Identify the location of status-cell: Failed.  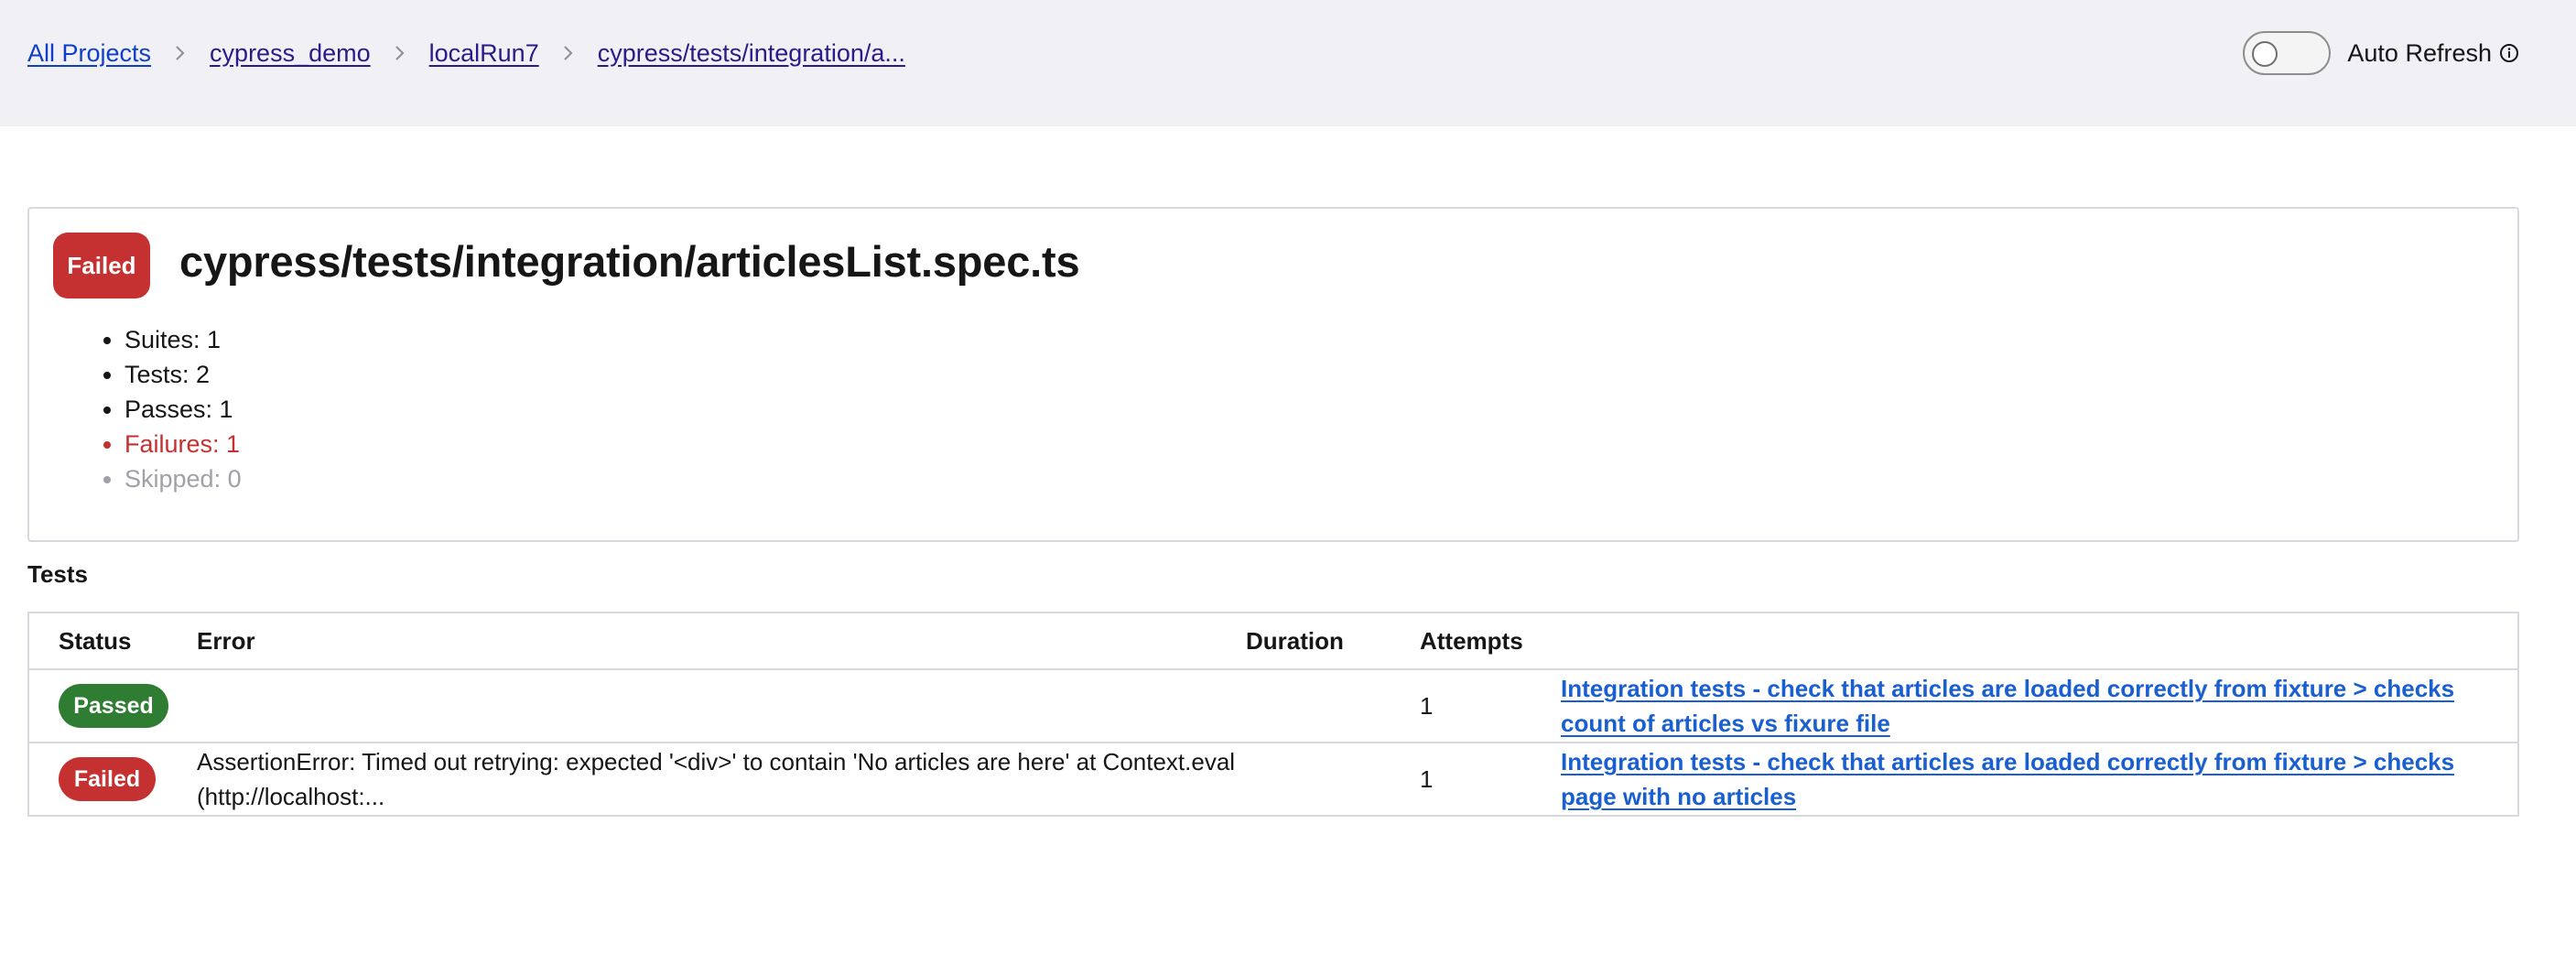
(113, 779).